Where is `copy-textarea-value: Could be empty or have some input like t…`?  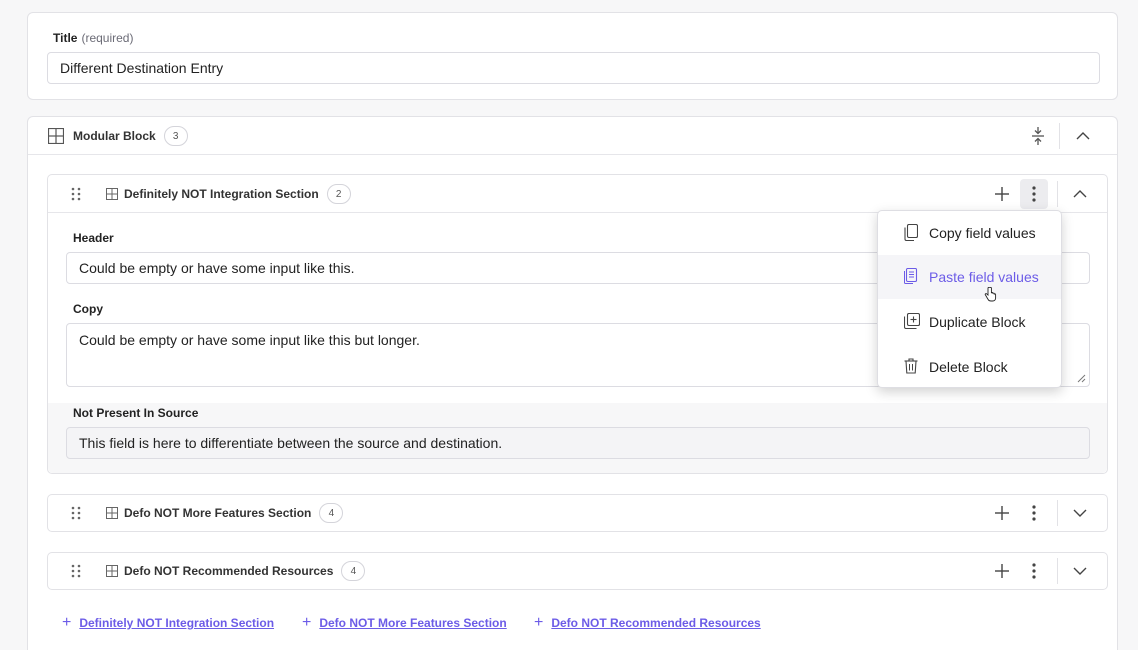 copy-textarea-value: Could be empty or have some input like t… is located at coordinates (249, 340).